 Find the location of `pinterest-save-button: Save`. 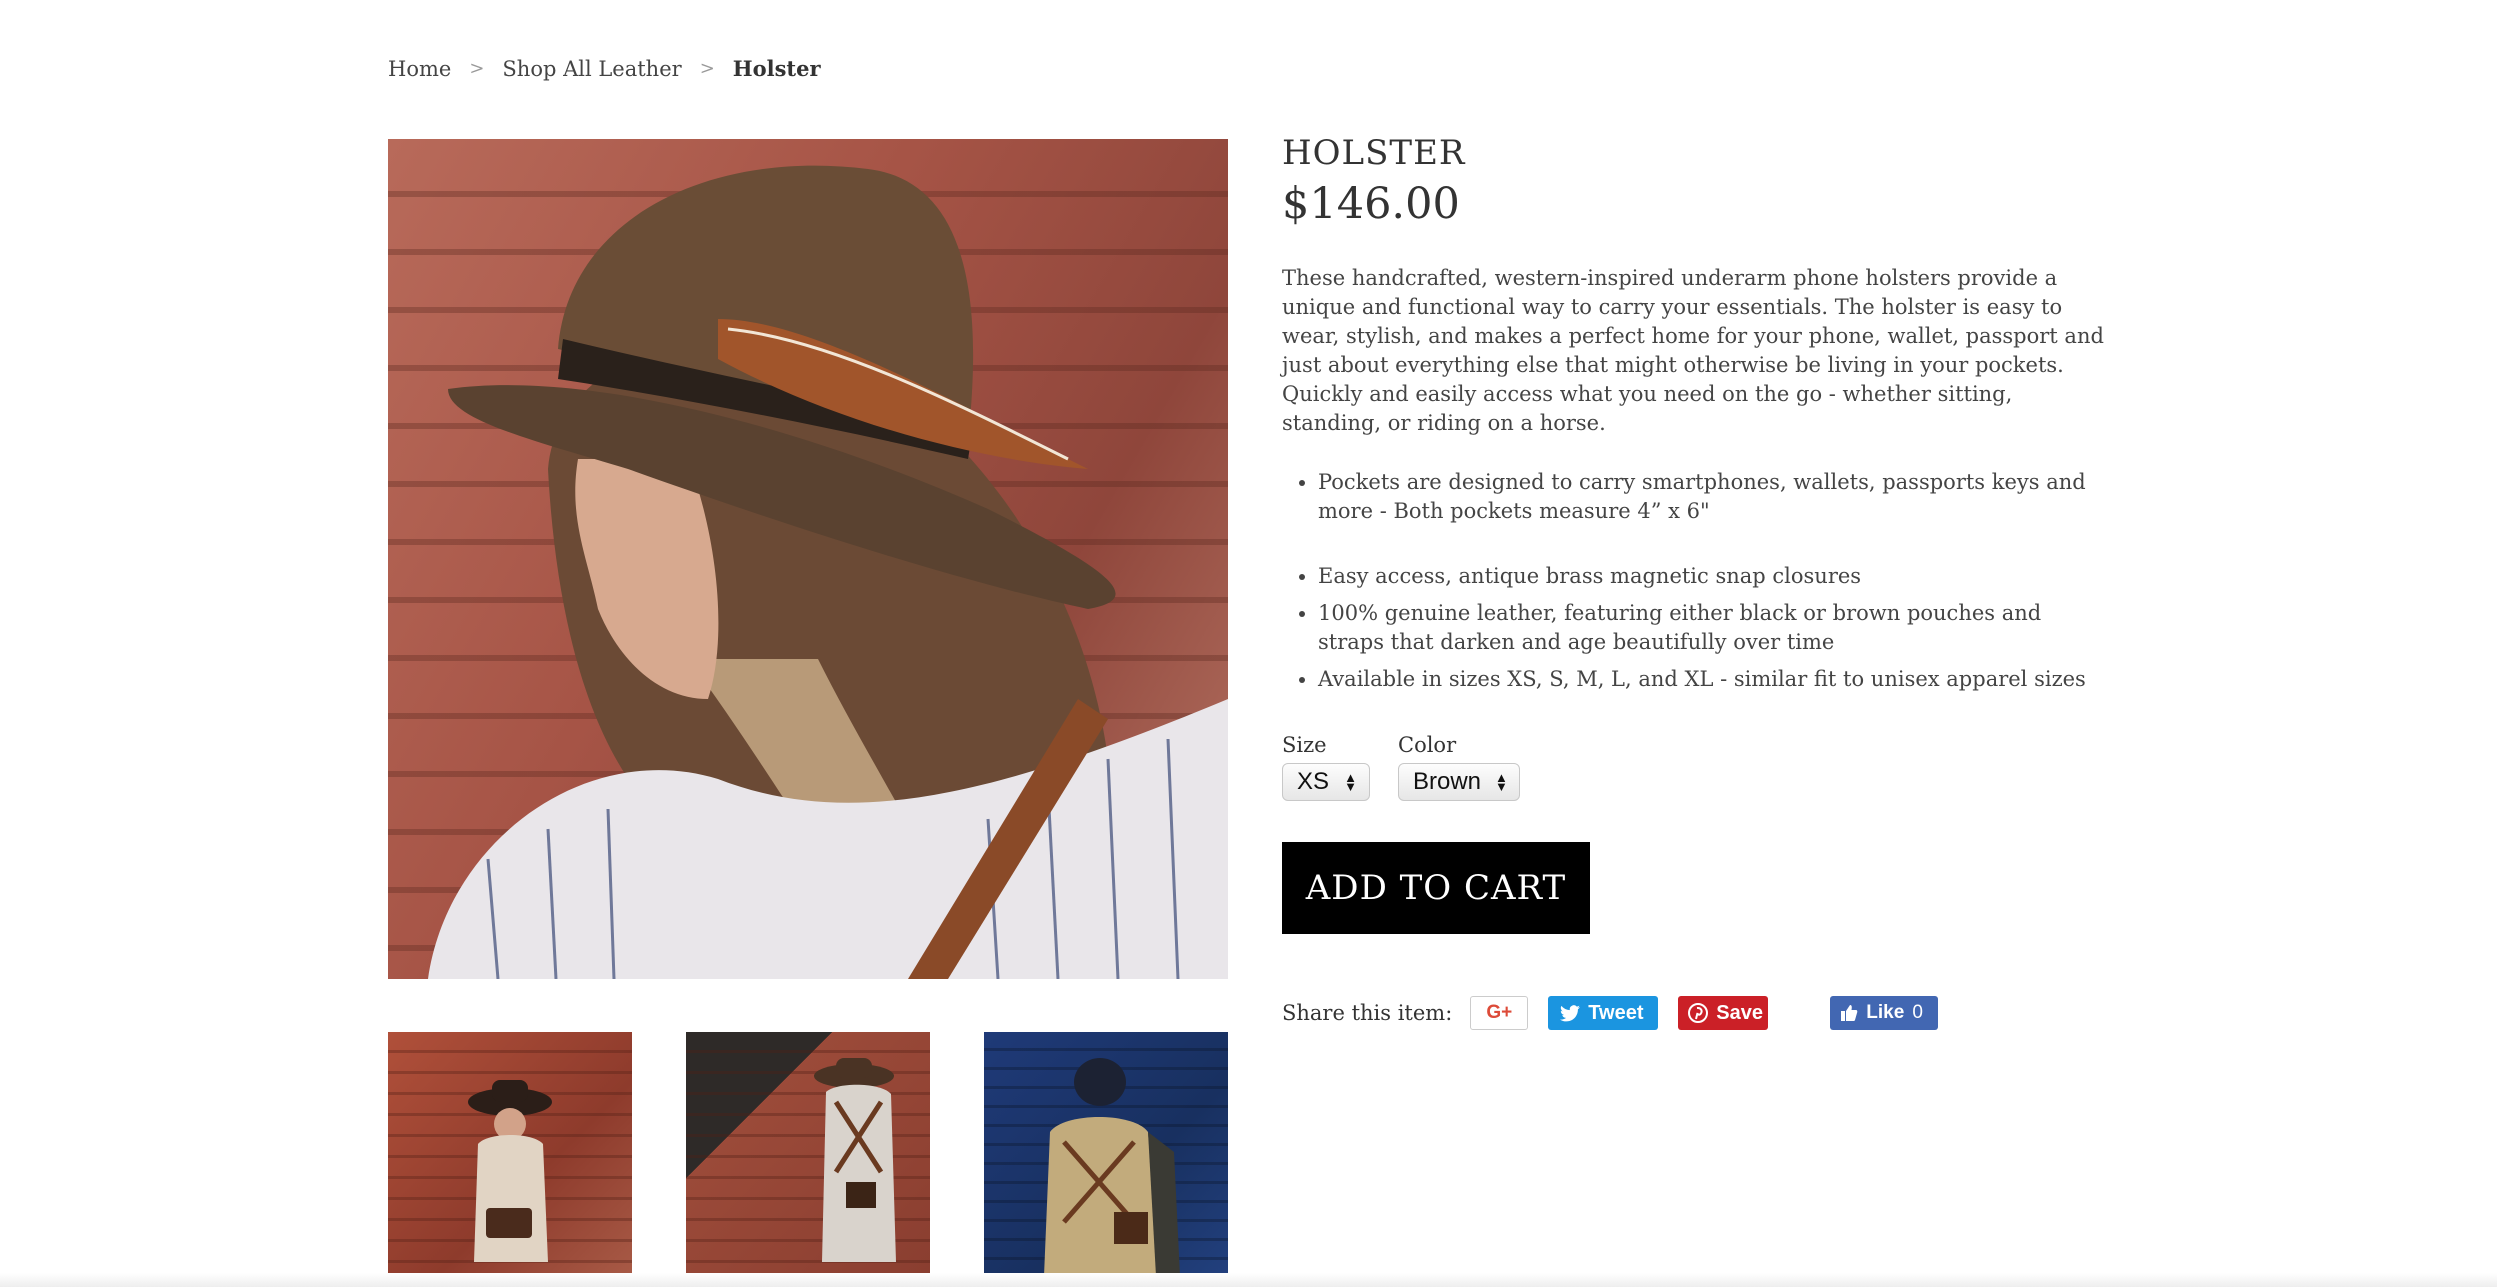

pinterest-save-button: Save is located at coordinates (1723, 1013).